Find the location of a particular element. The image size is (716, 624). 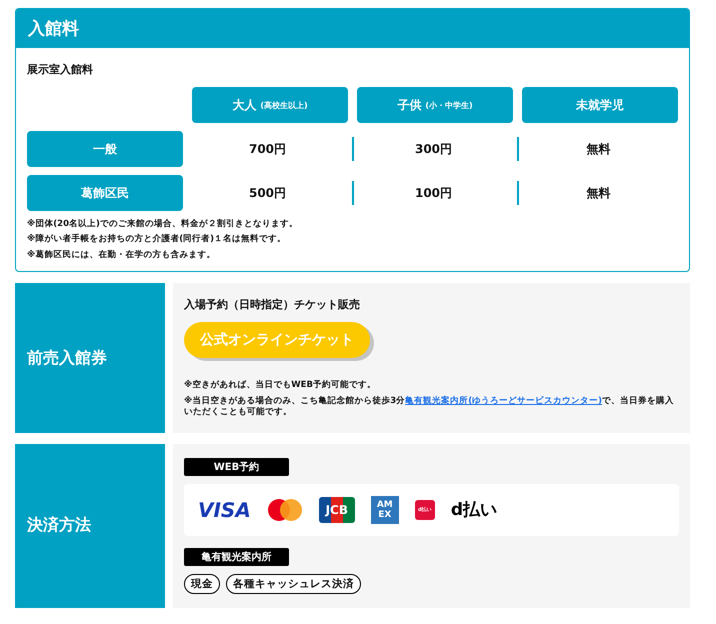

card-title: 入館料 is located at coordinates (352, 28).